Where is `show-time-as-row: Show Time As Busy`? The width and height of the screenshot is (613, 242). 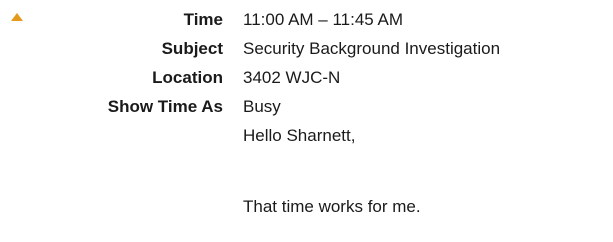 show-time-as-row: Show Time As Busy is located at coordinates (306, 107).